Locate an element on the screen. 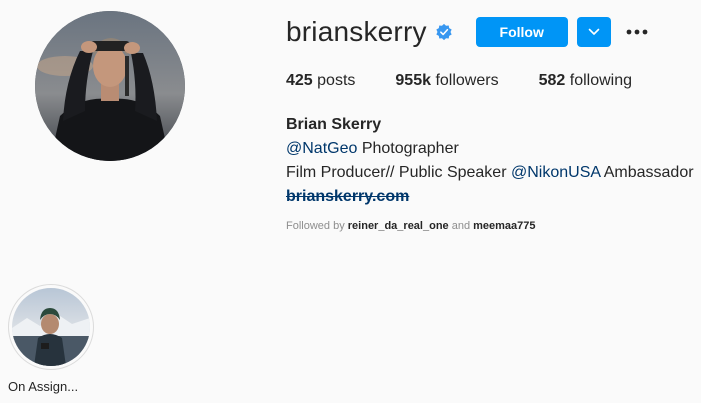 Image resolution: width=701 pixels, height=403 pixels. profile-full-name: Brian Skerry is located at coordinates (334, 124).